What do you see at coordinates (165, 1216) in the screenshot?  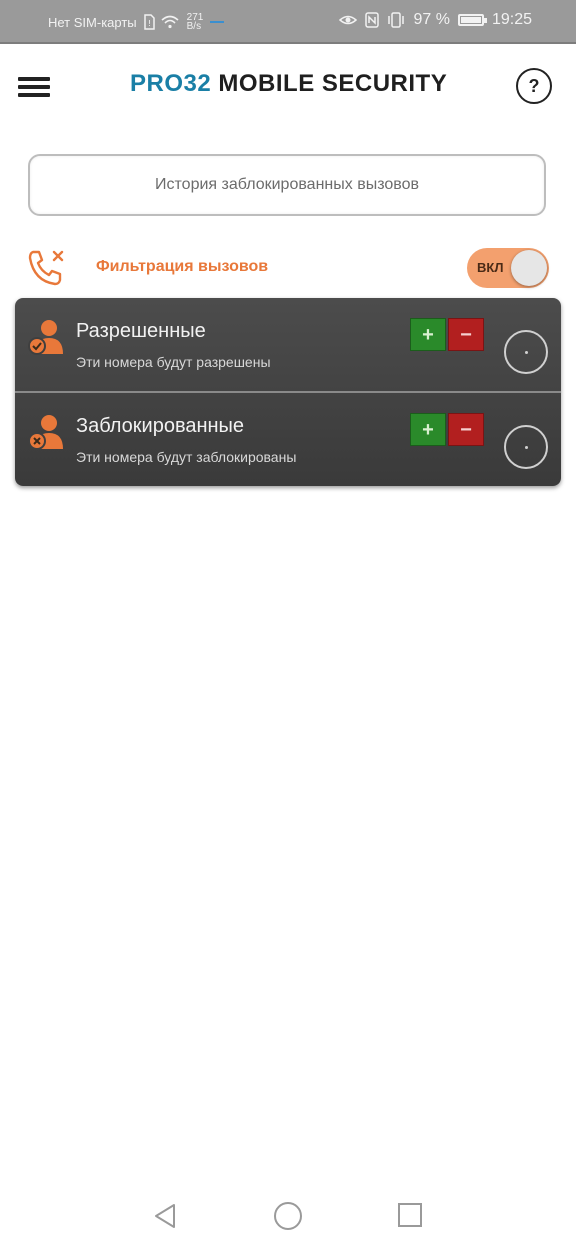 I see `back-icon` at bounding box center [165, 1216].